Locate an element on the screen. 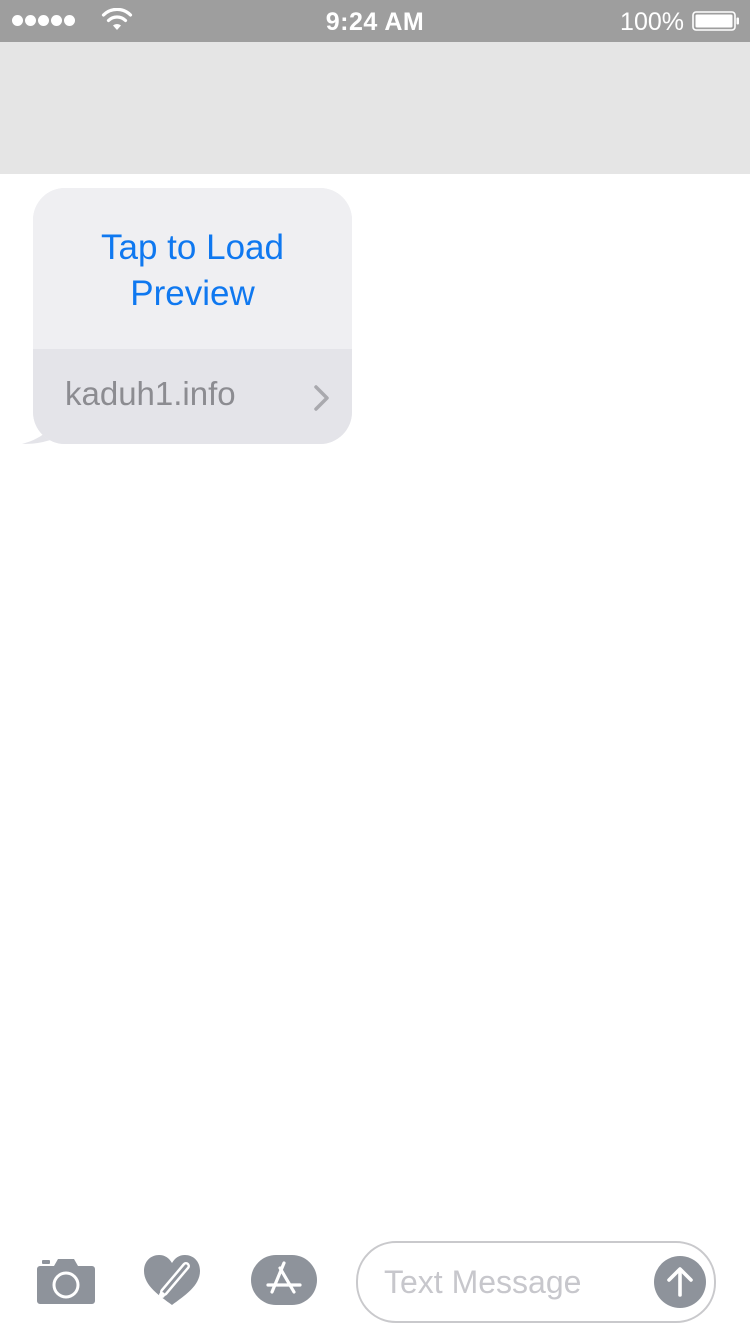  arrow-up-icon is located at coordinates (680, 1282).